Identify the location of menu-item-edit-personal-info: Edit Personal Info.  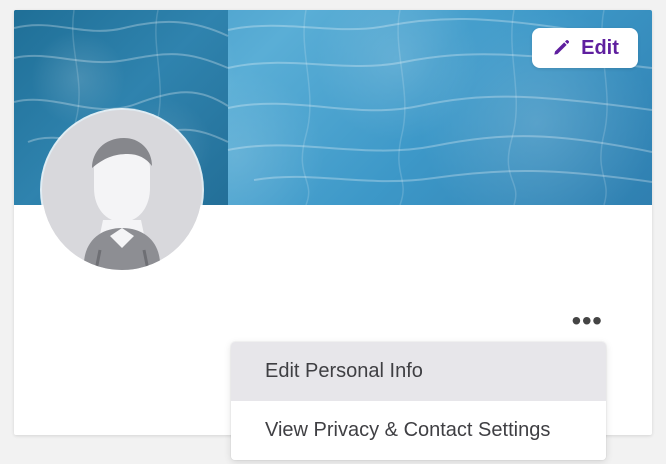
(418, 371).